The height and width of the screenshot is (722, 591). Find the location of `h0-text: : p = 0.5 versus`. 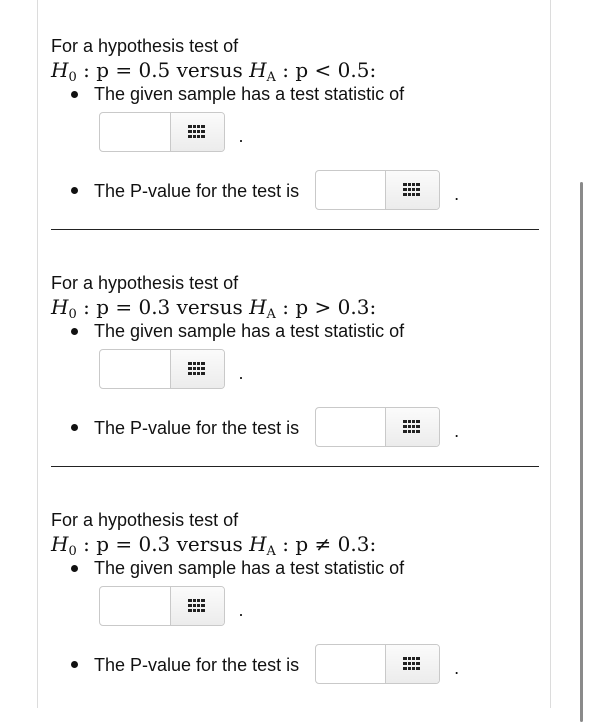

h0-text: : p = 0.5 versus is located at coordinates (163, 70).